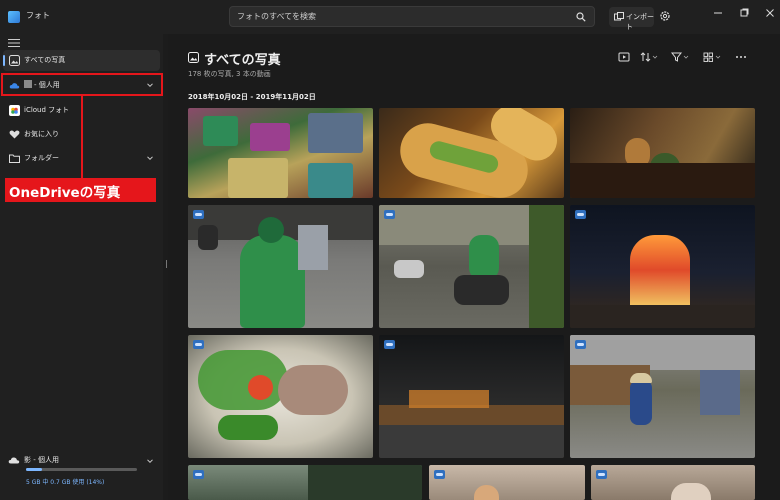  Describe the element at coordinates (412, 16) in the screenshot. I see `search-box: フォトのすべてを検索` at that location.